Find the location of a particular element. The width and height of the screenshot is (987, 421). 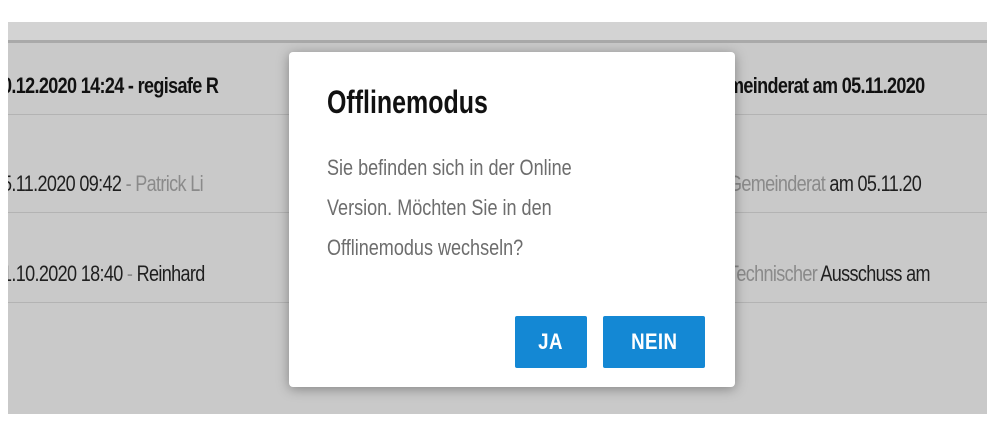

list-item-subject: meinderat am 05.11.2020 is located at coordinates (826, 86).